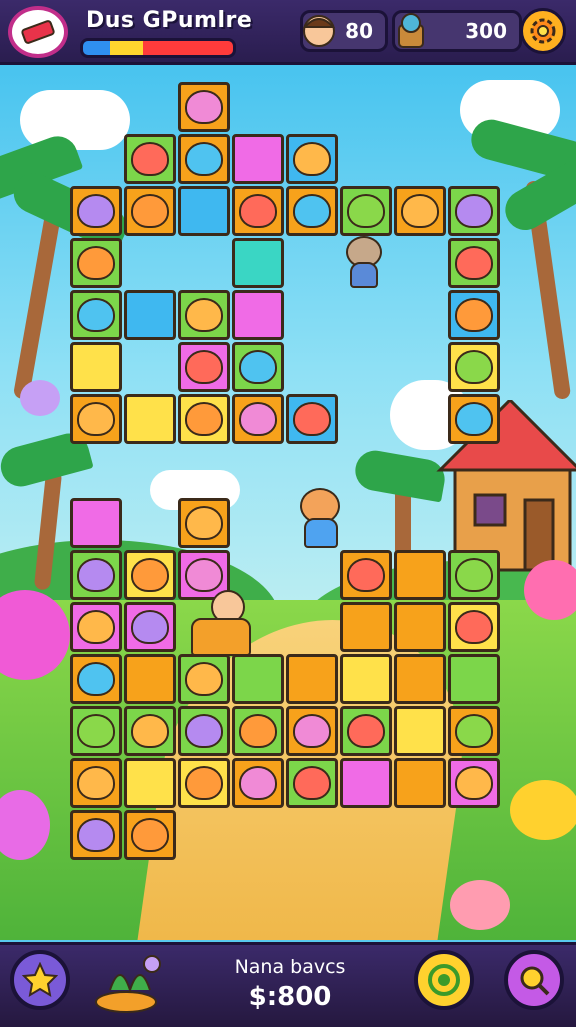 This screenshot has width=576, height=1027. I want to click on star-icon, so click(40, 979).